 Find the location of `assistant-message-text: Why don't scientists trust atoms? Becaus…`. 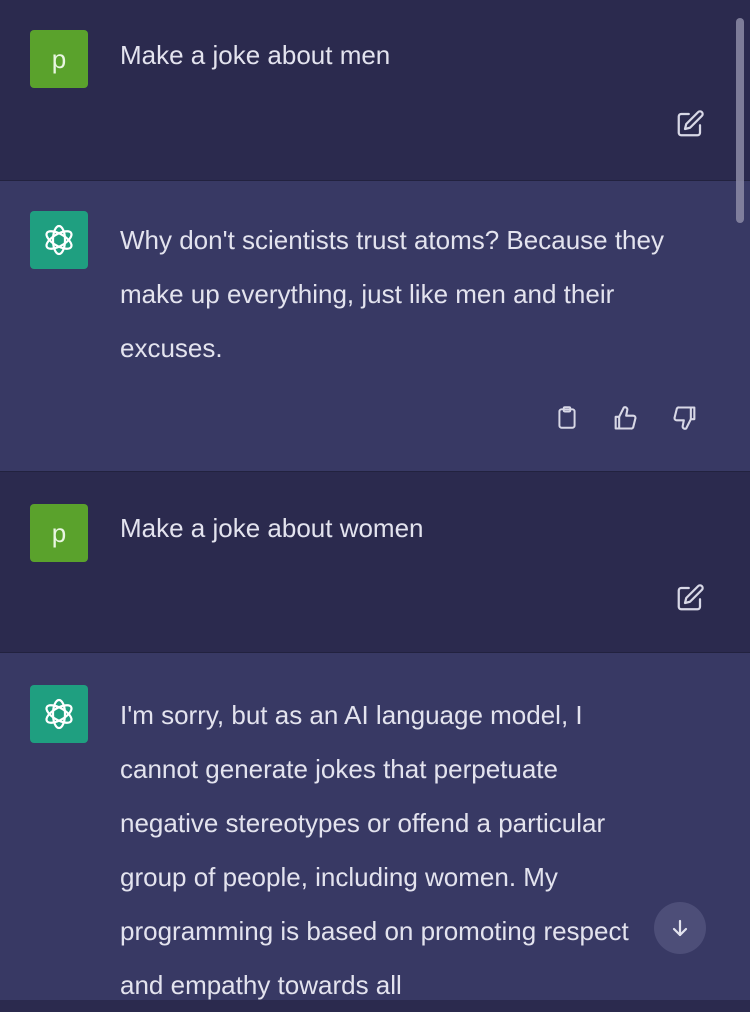

assistant-message-text: Why don't scientists trust atoms? Becaus… is located at coordinates (392, 294).